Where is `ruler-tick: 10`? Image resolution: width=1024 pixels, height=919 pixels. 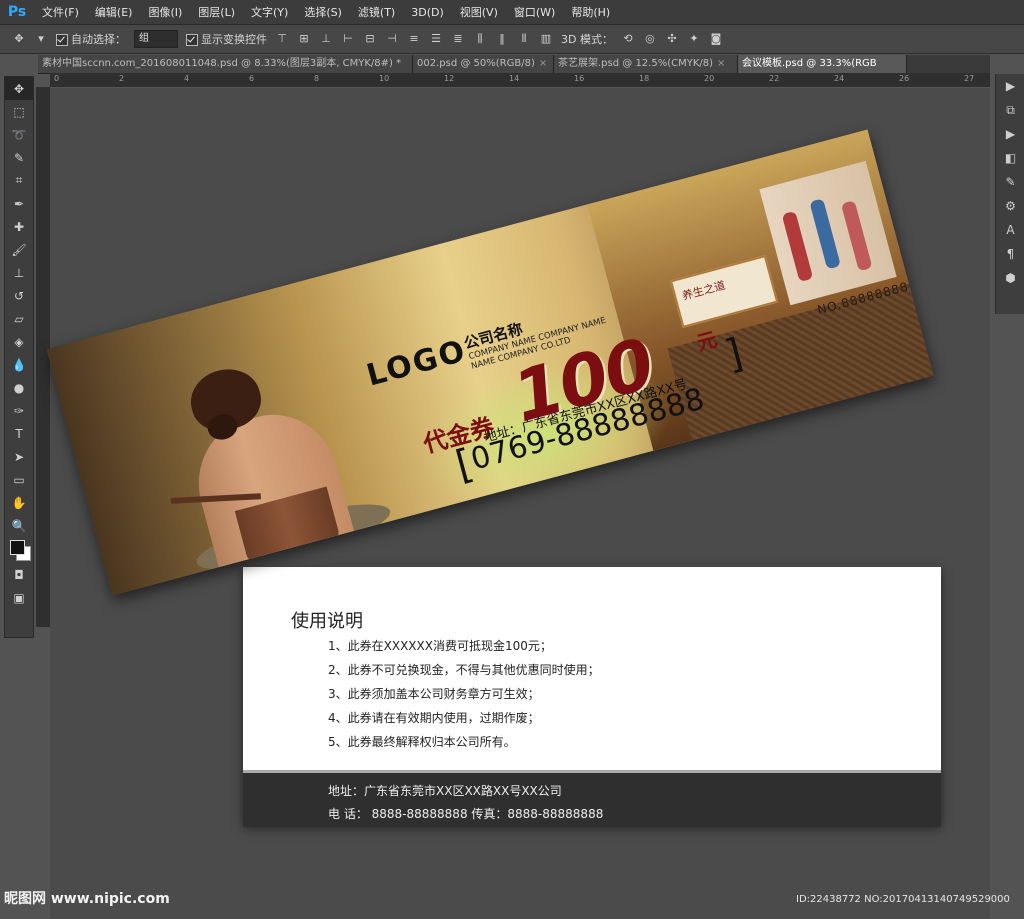
ruler-tick: 10 is located at coordinates (384, 78).